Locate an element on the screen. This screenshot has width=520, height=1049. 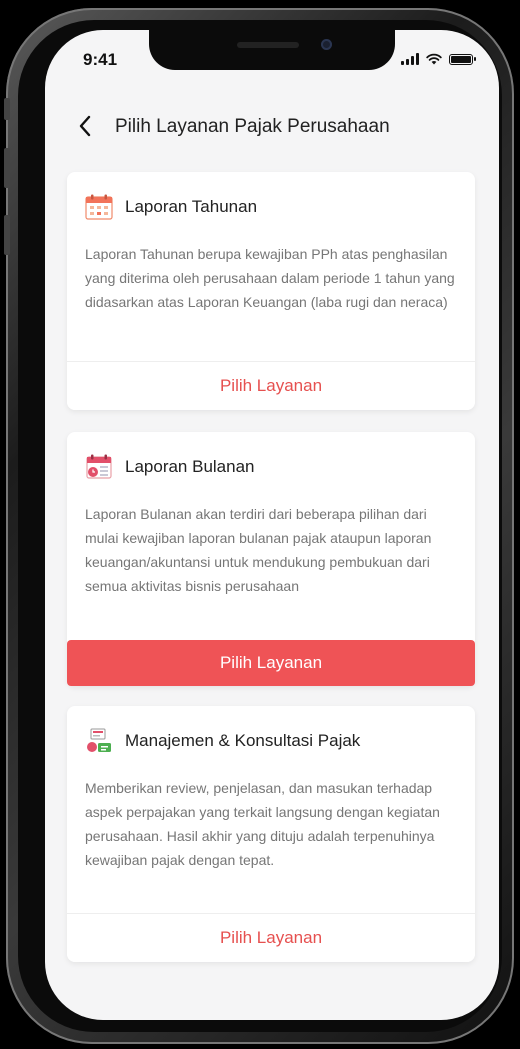
volume-up-button is located at coordinates (7, 168).